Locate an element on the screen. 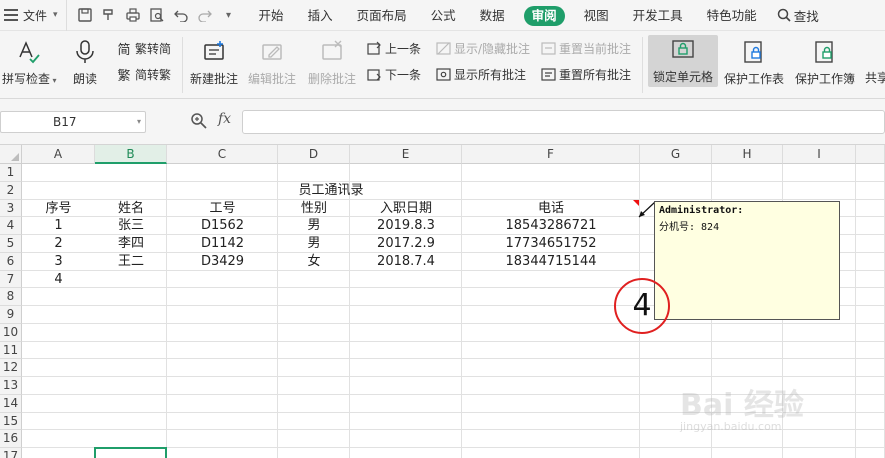 This screenshot has height=458, width=885. table-header-cell: 姓名 is located at coordinates (131, 209).